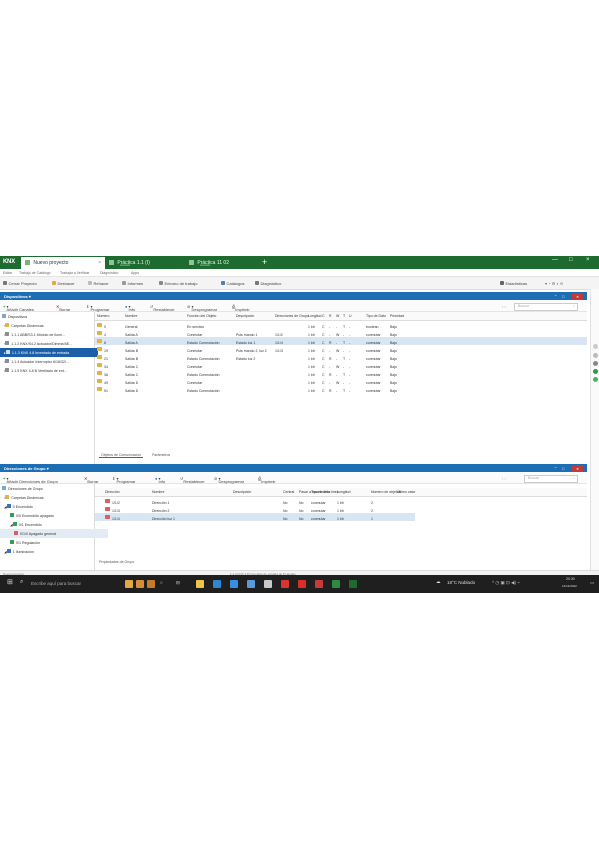 This screenshot has height=848, width=599. Describe the element at coordinates (302, 584) in the screenshot. I see `youtube-icon` at that location.